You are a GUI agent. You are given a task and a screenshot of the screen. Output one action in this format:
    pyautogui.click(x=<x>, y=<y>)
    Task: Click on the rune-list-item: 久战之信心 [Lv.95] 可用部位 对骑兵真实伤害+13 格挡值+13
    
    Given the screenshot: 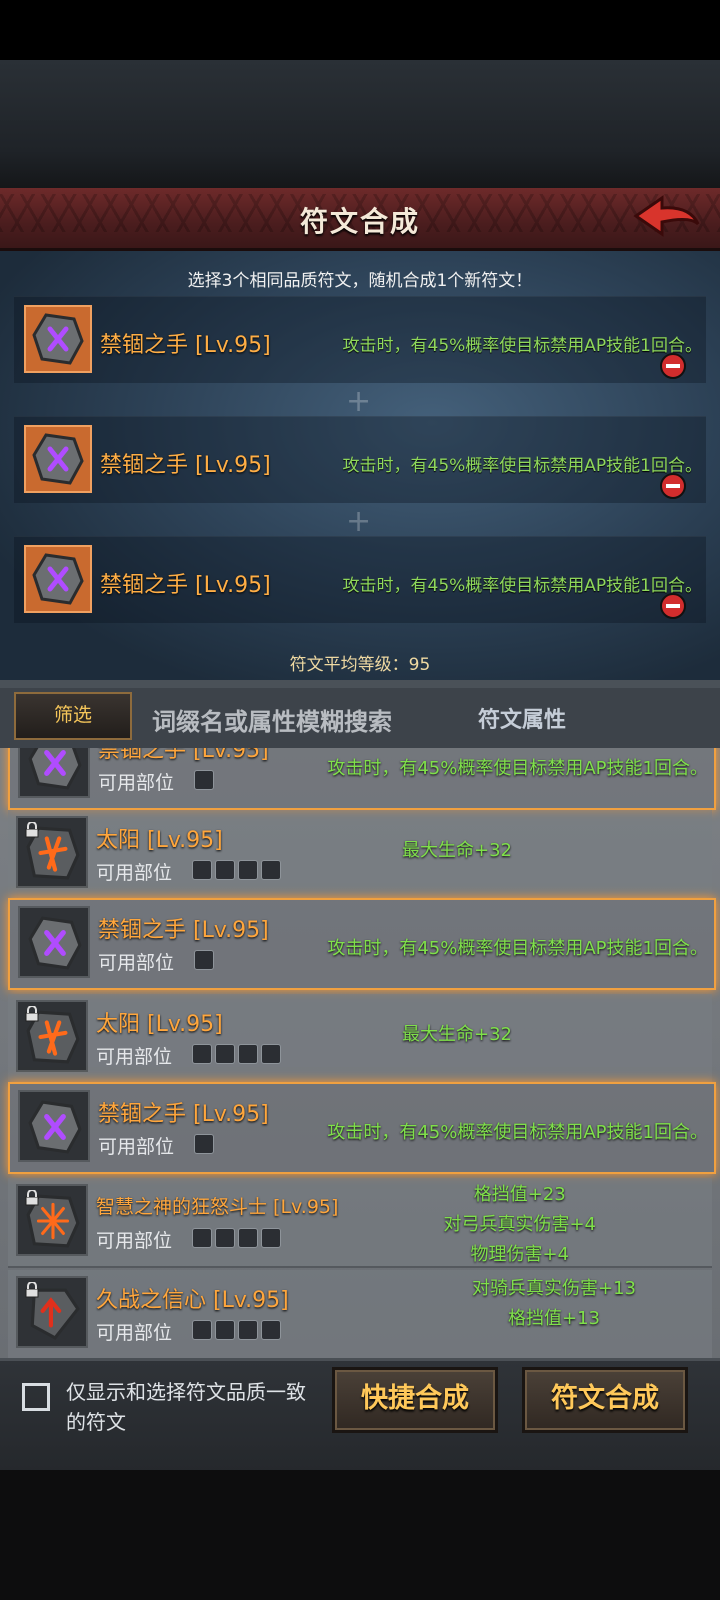 What is the action you would take?
    pyautogui.click(x=360, y=1314)
    